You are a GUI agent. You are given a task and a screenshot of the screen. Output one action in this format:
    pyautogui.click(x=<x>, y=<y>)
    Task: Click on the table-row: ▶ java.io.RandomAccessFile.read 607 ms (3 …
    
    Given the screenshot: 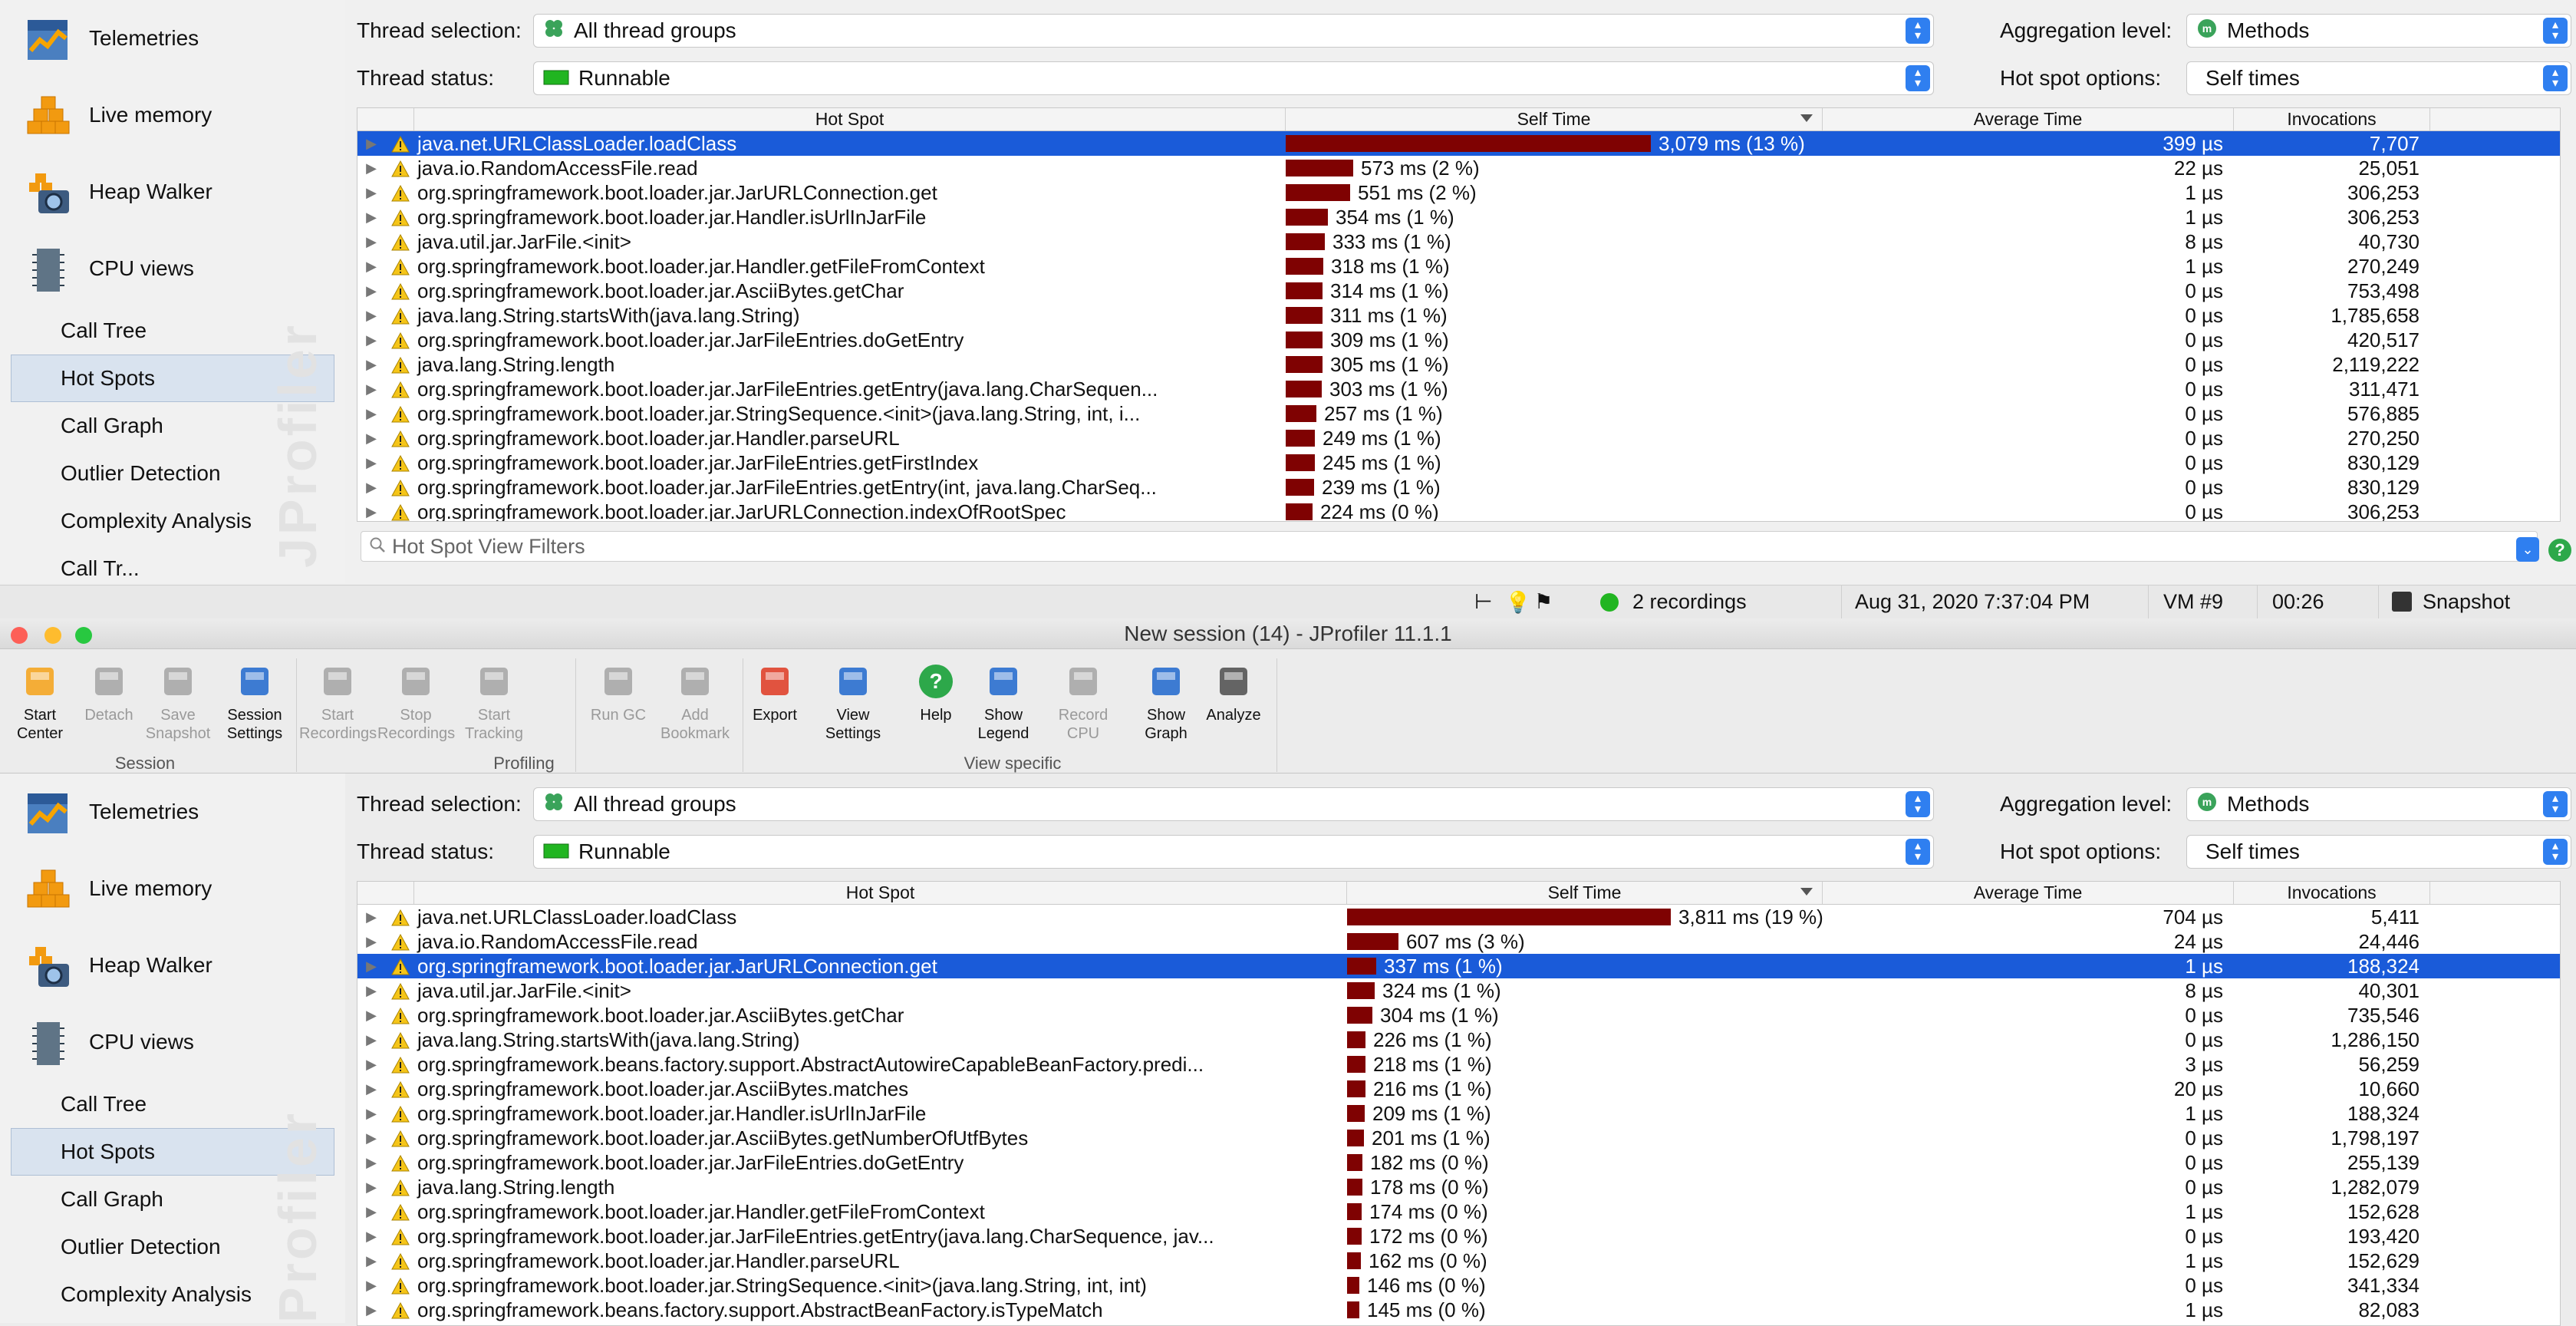 What is the action you would take?
    pyautogui.click(x=1458, y=942)
    